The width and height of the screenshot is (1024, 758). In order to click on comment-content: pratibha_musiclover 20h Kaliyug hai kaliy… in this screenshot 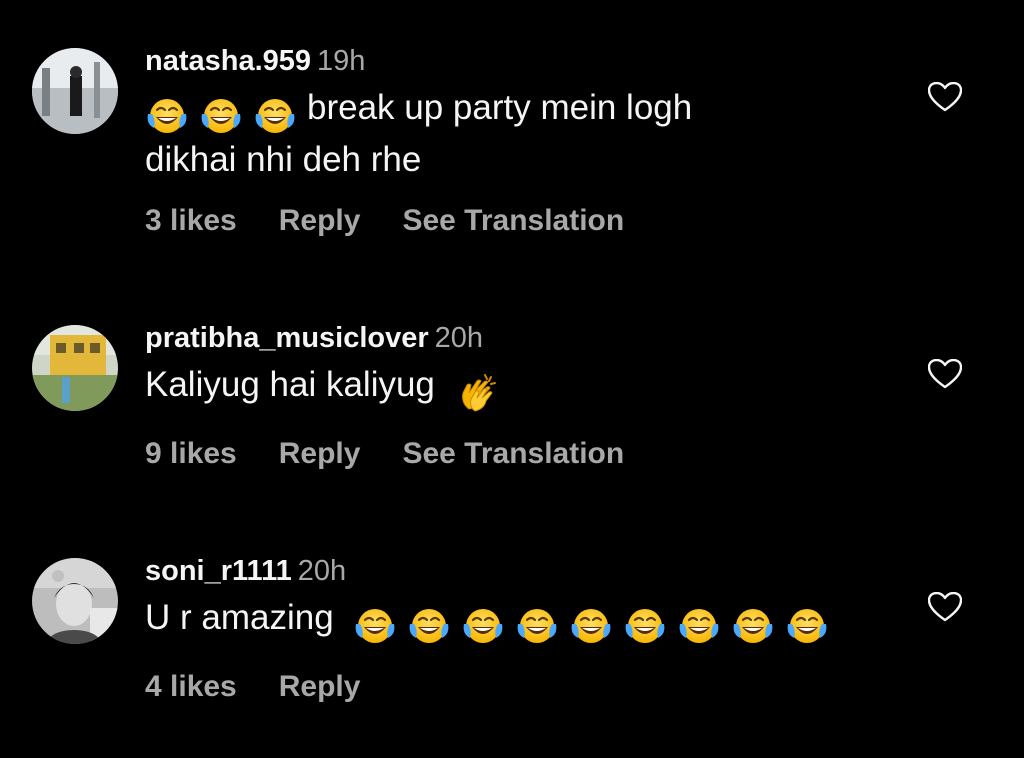, I will do `click(515, 368)`.